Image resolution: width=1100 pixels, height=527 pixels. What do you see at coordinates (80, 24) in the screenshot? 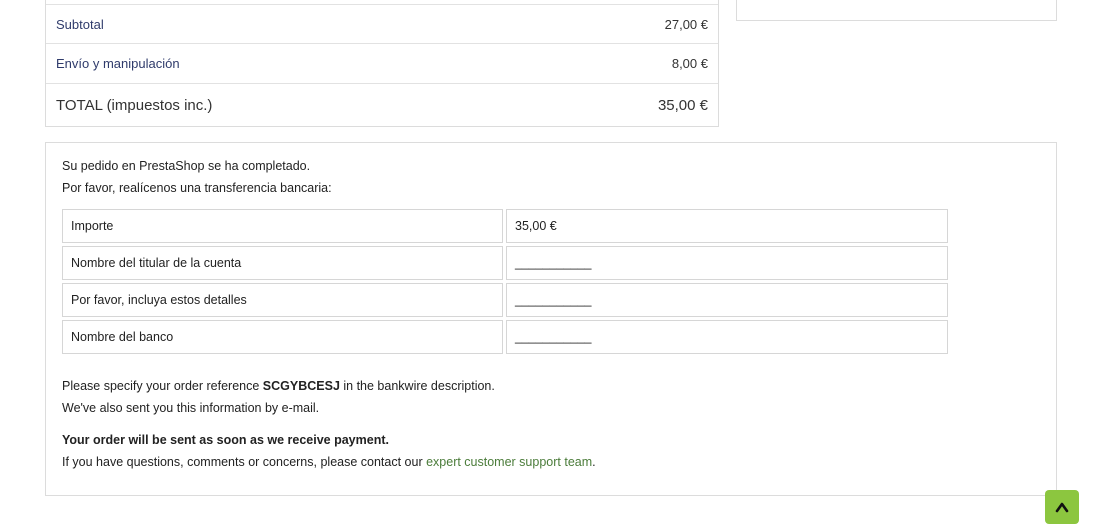
I see `subtotal-label: Subtotal` at bounding box center [80, 24].